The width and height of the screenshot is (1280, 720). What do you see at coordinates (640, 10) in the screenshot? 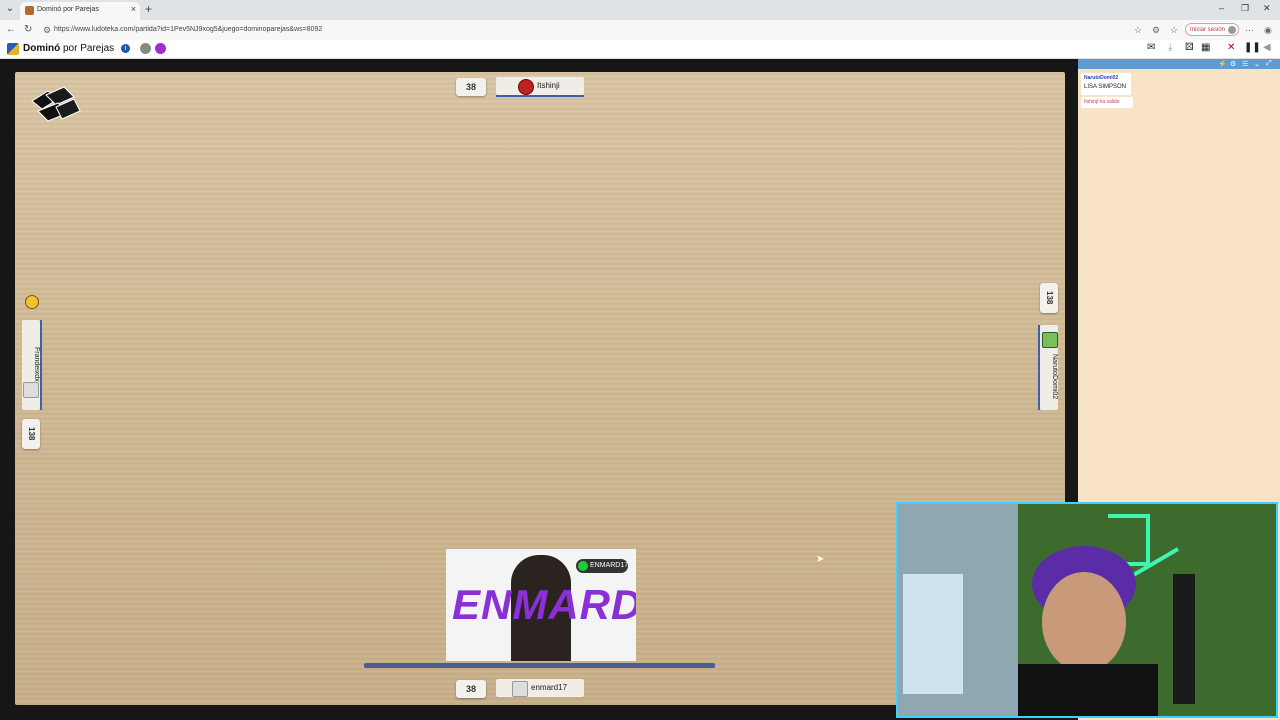
I see `browser-tab-bar: ⌄ Dominó por Parejas × + – ❐ ✕` at bounding box center [640, 10].